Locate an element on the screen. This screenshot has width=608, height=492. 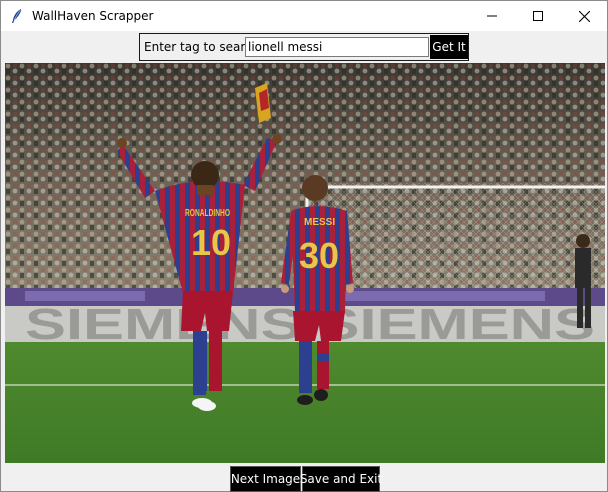
search-input is located at coordinates (337, 47).